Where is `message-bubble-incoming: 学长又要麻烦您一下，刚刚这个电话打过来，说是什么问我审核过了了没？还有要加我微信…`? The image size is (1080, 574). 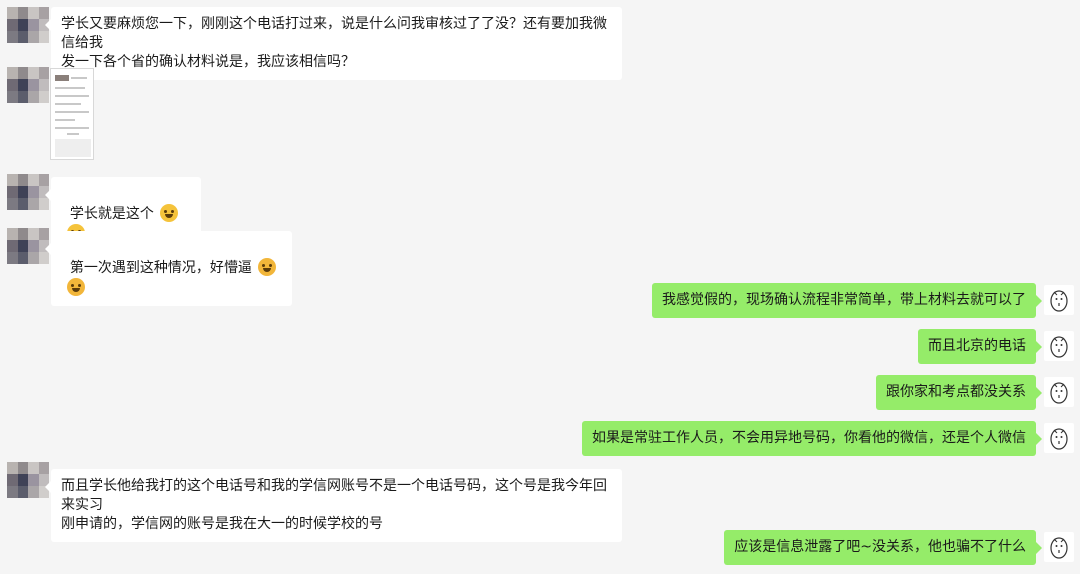
message-bubble-incoming: 学长又要麻烦您一下，刚刚这个电话打过来，说是什么问我审核过了了没？还有要加我微信… is located at coordinates (333, 43).